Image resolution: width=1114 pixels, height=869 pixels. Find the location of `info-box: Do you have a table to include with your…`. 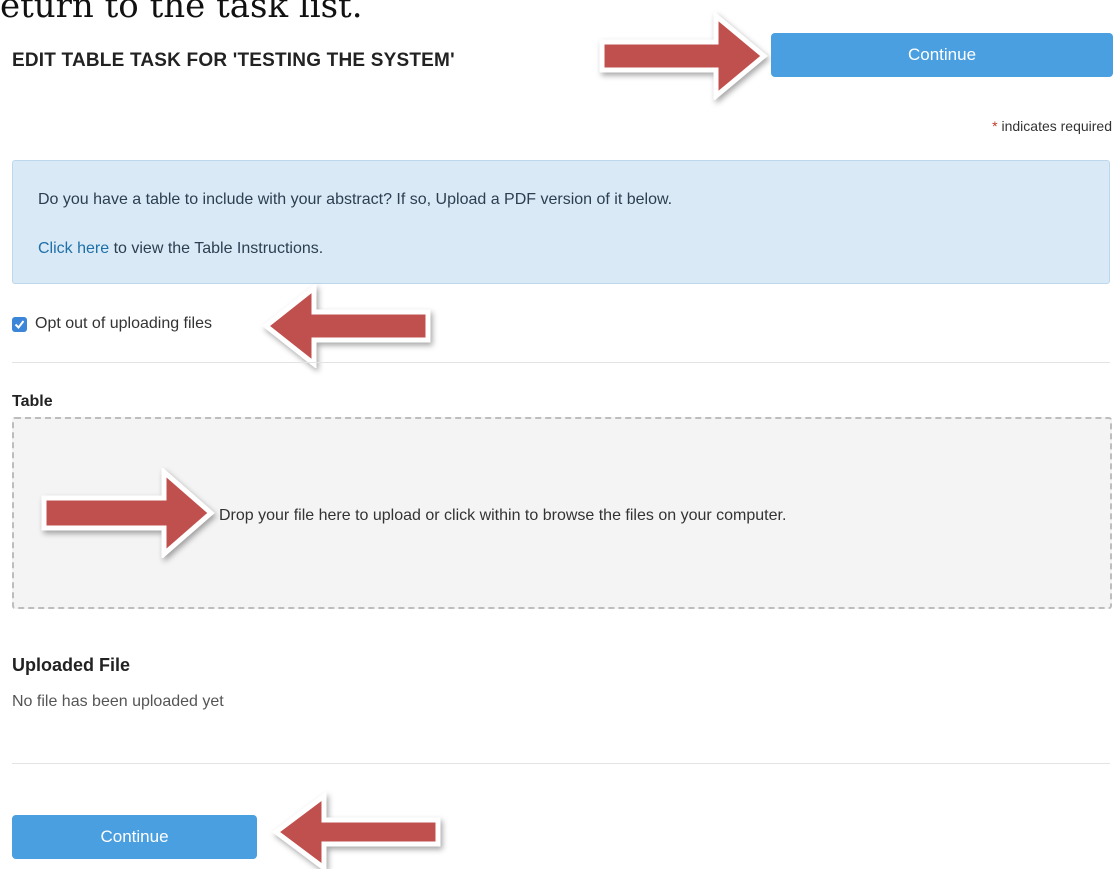

info-box: Do you have a table to include with your… is located at coordinates (561, 222).